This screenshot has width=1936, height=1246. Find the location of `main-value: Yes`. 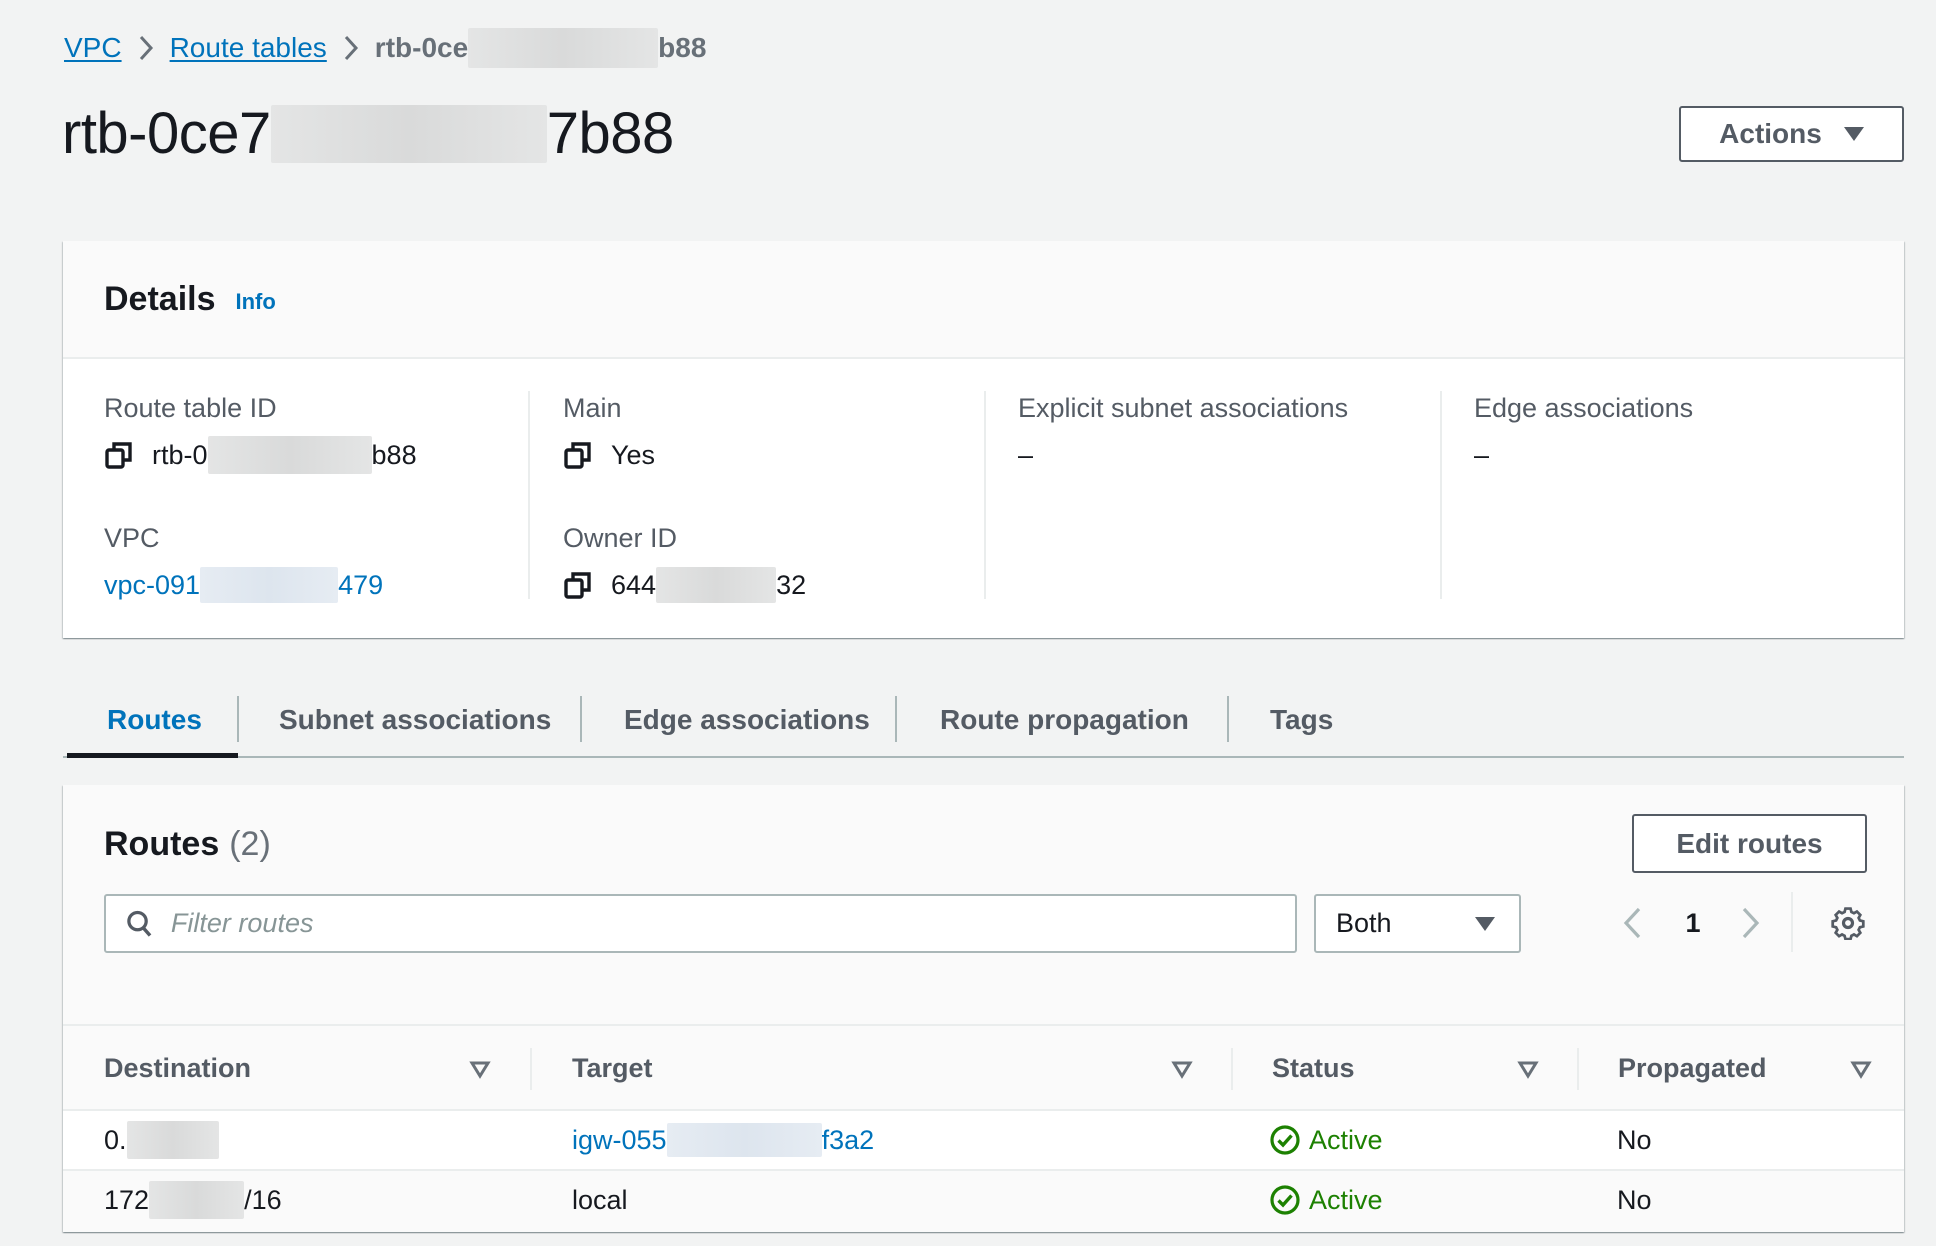

main-value: Yes is located at coordinates (684, 455).